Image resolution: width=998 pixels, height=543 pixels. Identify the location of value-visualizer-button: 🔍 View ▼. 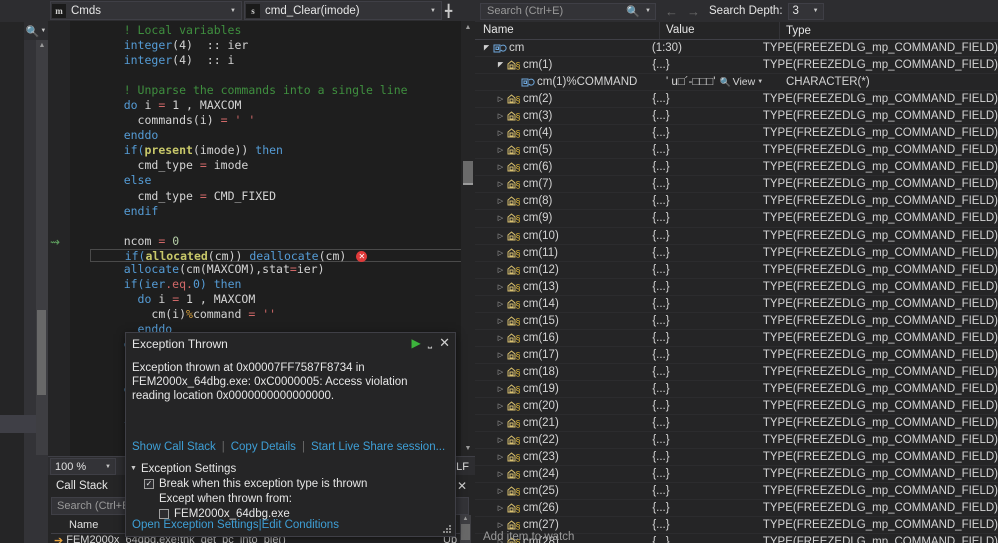
(741, 82).